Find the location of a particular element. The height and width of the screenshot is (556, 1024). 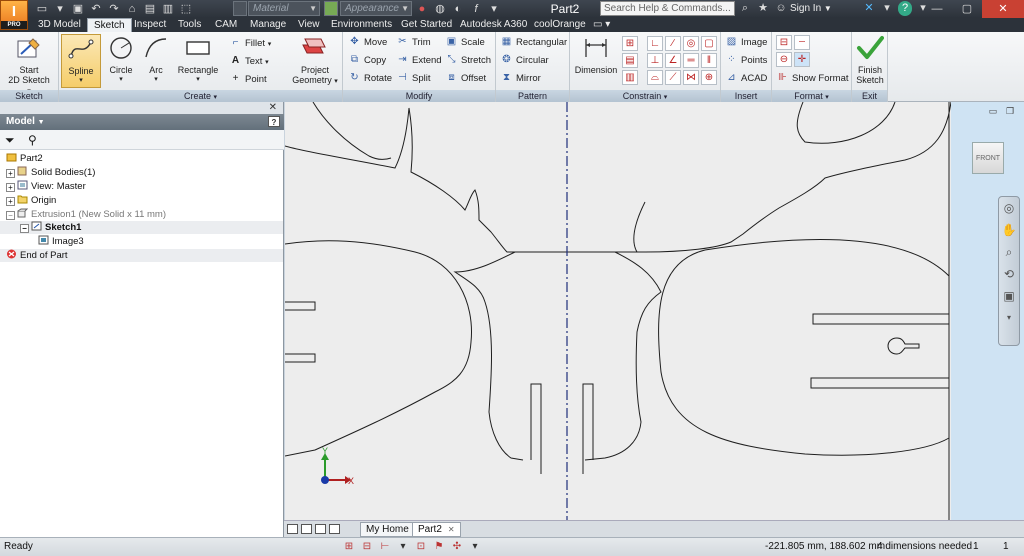

cart-icon: ▾ is located at coordinates (887, 8).